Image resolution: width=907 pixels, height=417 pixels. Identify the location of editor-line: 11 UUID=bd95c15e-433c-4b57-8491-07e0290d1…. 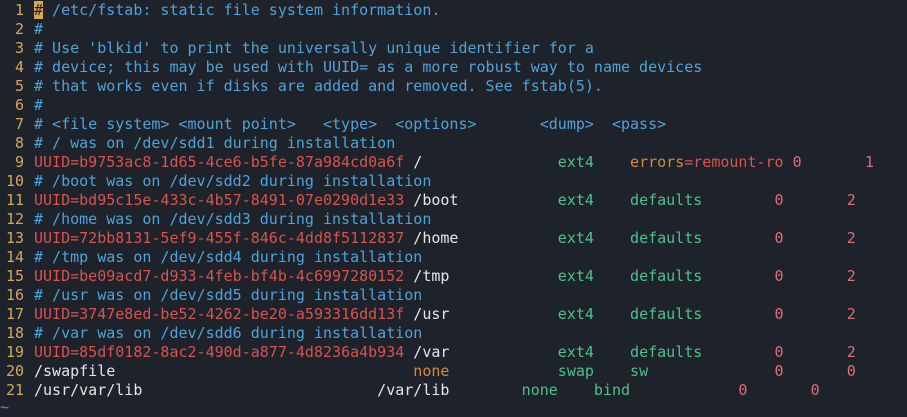
(453, 200).